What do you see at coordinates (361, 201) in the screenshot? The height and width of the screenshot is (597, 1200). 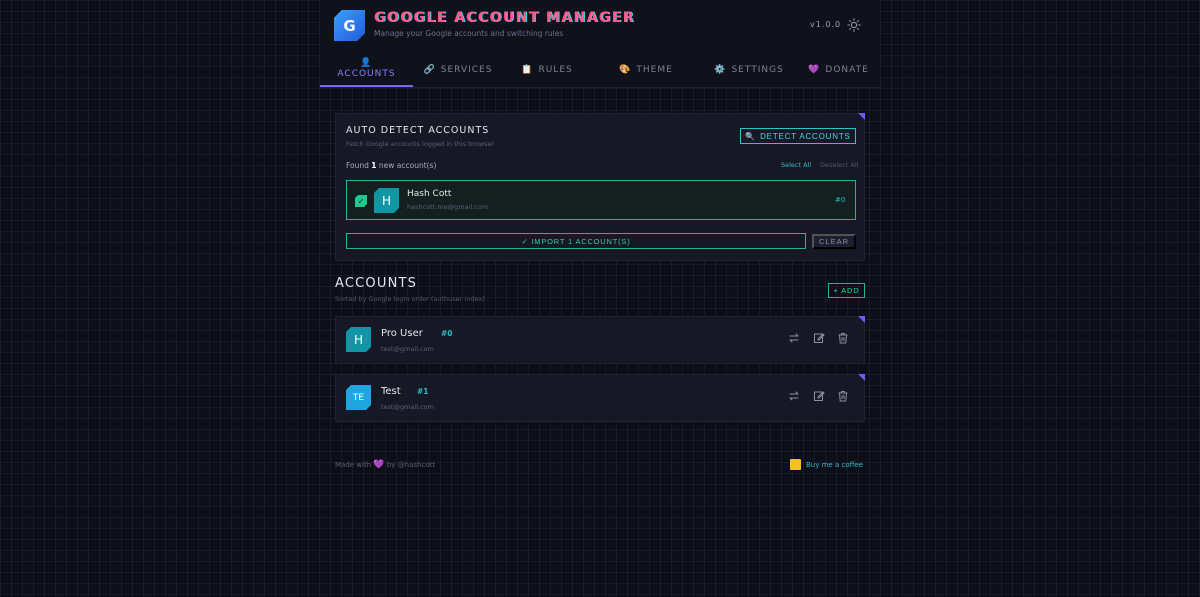 I see `checkbox: ✓` at bounding box center [361, 201].